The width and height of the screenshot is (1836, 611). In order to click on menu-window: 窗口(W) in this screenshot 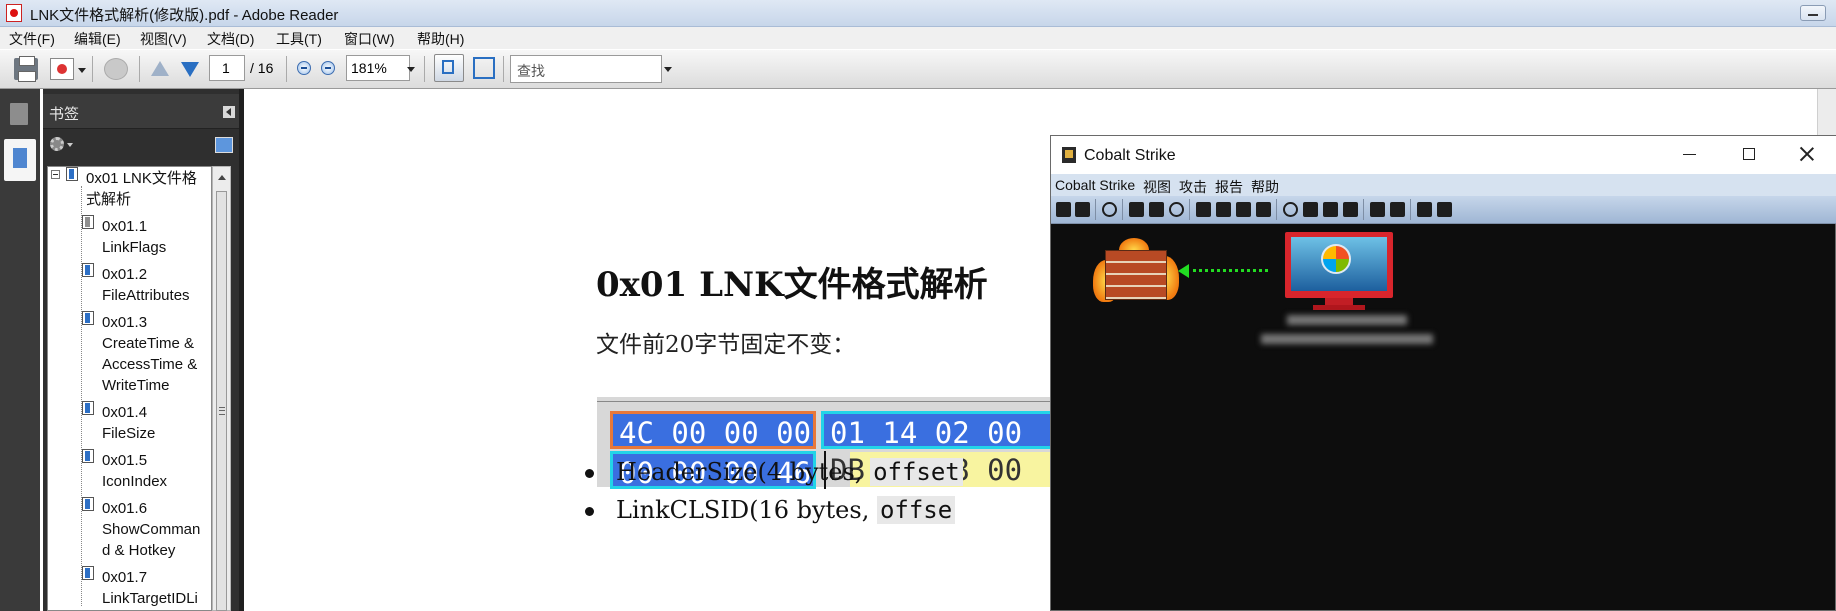, I will do `click(369, 39)`.